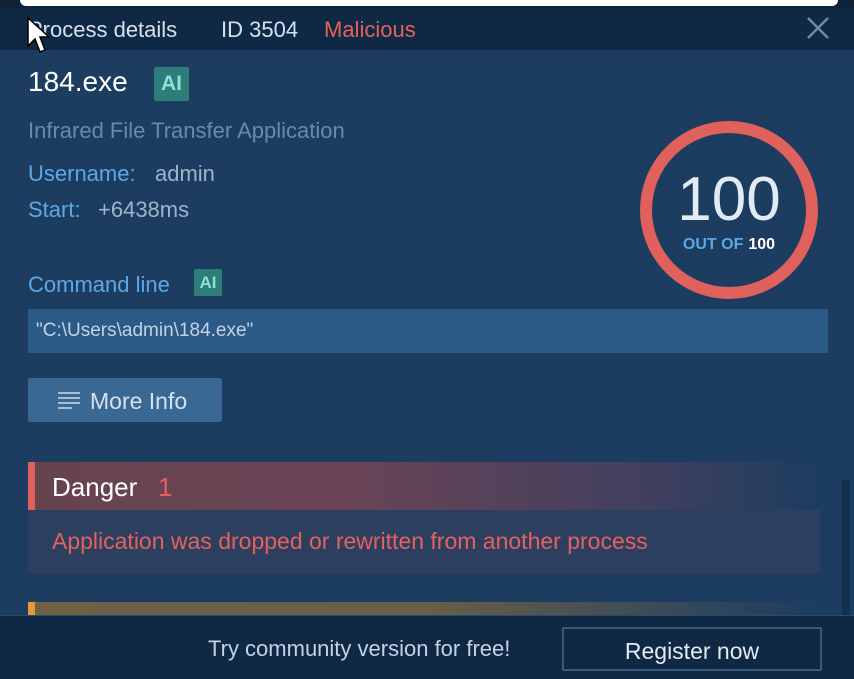 This screenshot has width=854, height=679. What do you see at coordinates (818, 28) in the screenshot?
I see `close-icon` at bounding box center [818, 28].